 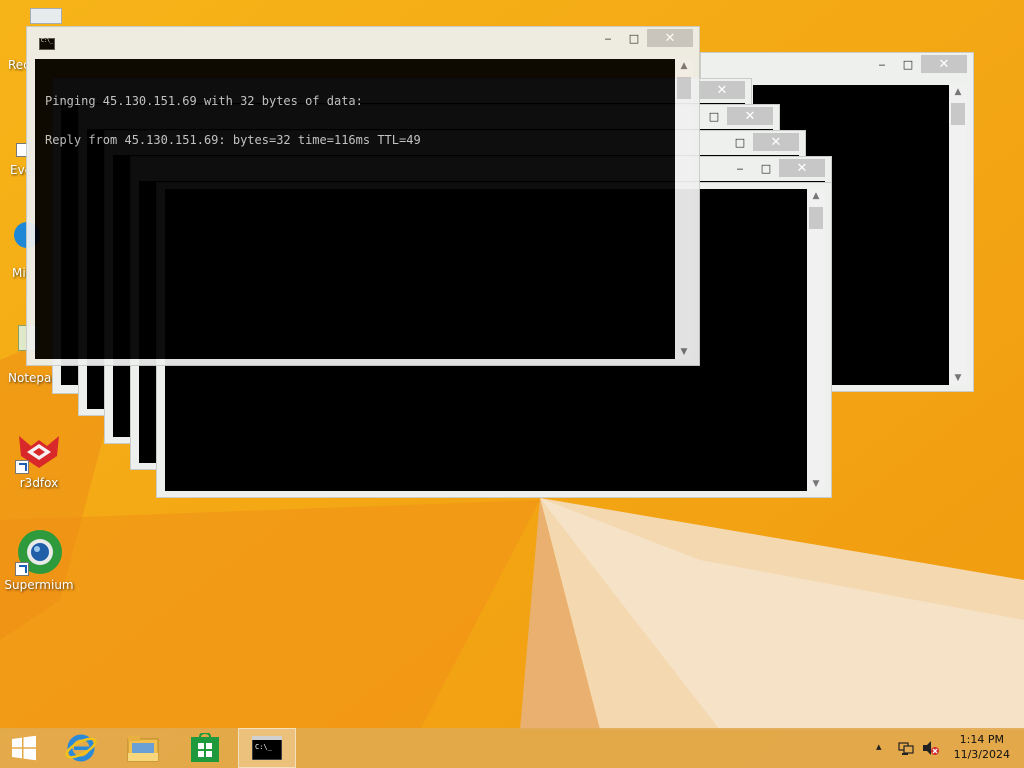 I want to click on taskbar-clock: 1:14 PM 11/3/2024, so click(x=982, y=747).